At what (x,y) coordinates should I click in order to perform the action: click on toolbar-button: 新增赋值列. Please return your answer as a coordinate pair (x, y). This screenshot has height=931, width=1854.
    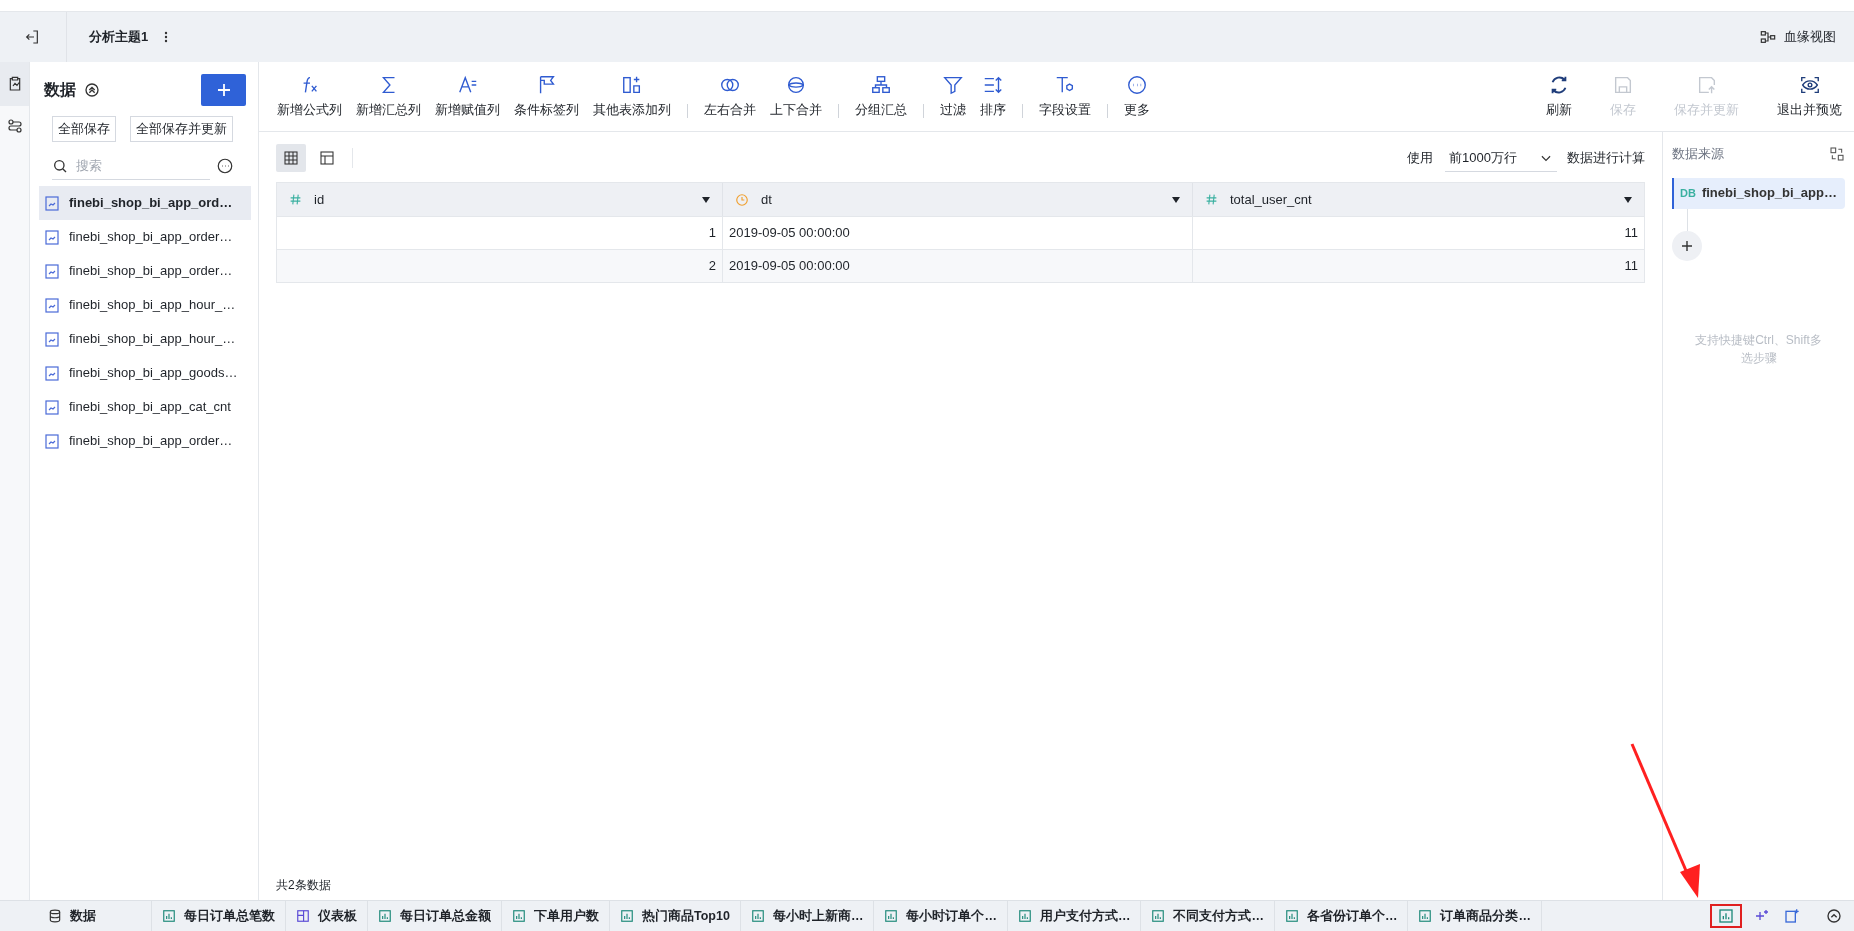
    Looking at the image, I should click on (467, 96).